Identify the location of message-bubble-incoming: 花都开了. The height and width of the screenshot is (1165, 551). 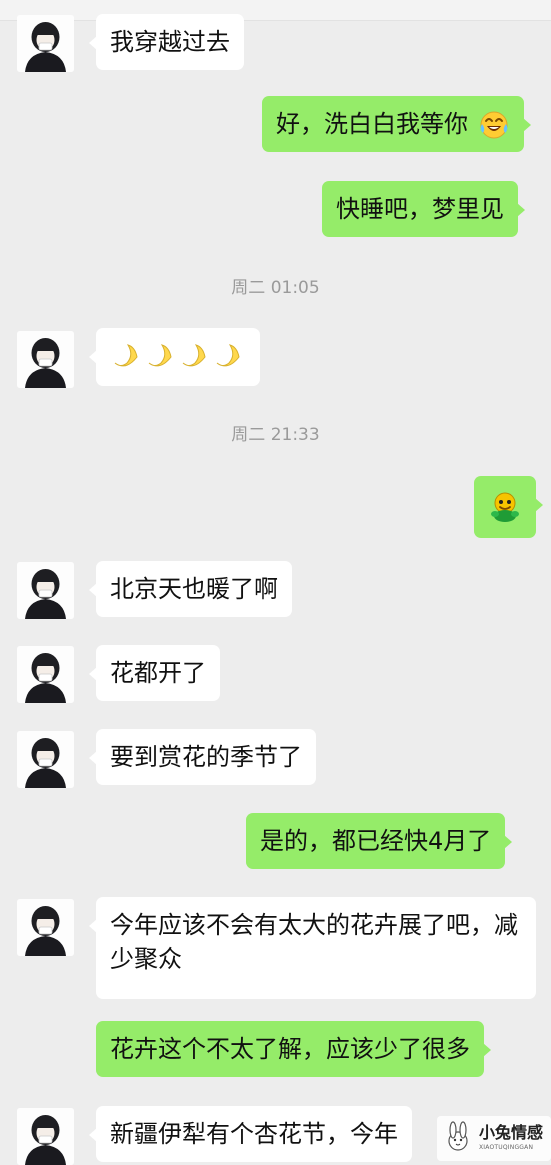
(154, 673).